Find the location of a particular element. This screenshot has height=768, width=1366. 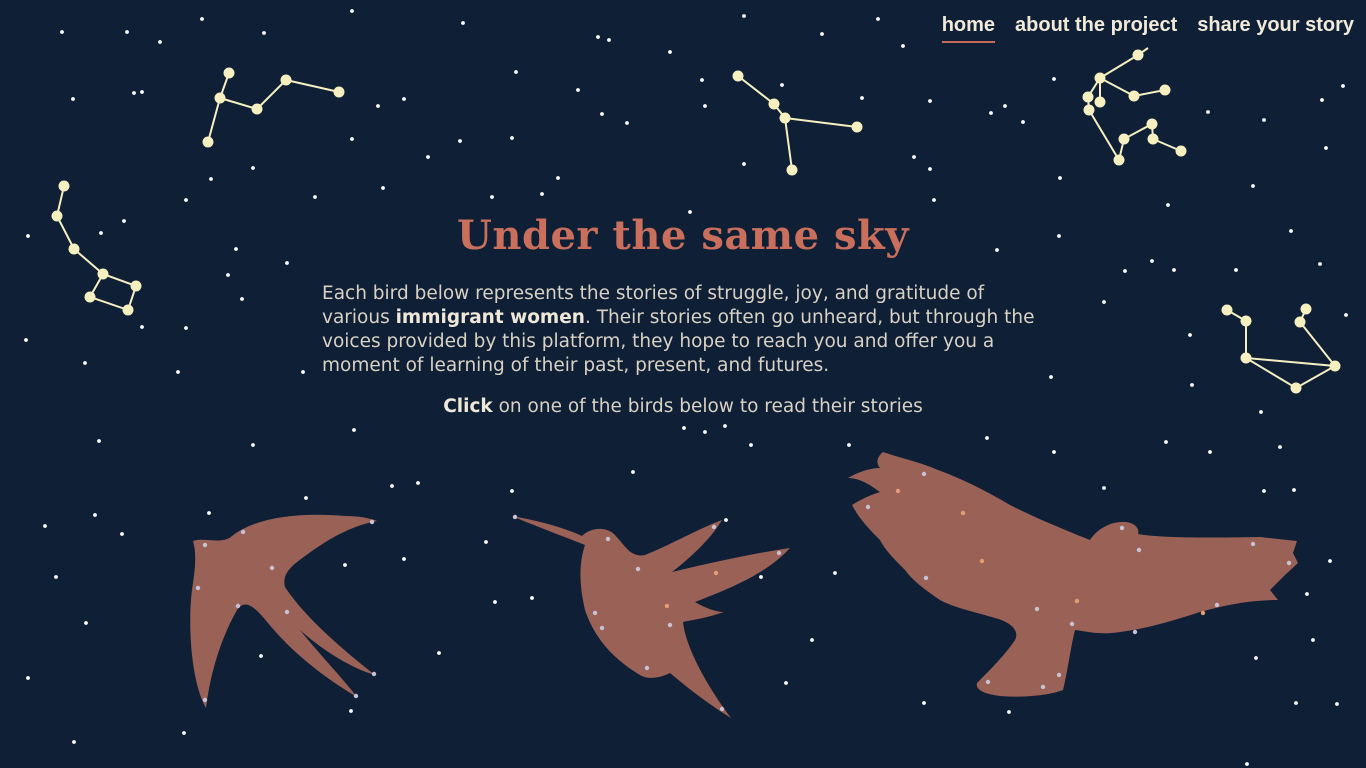

swallow-bird is located at coordinates (283, 611).